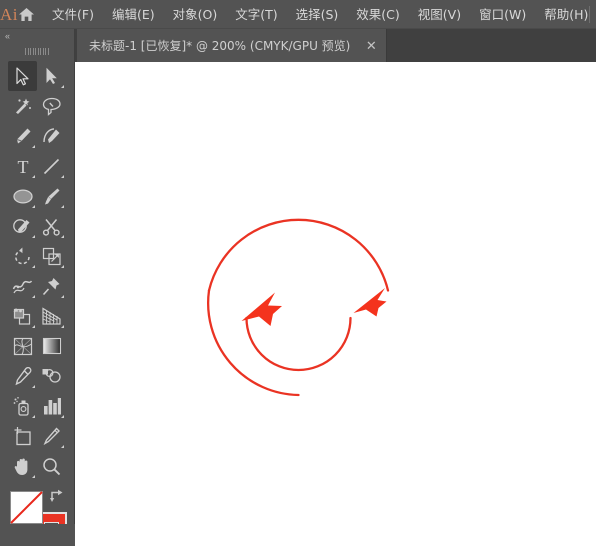  I want to click on slice-tool, so click(51, 436).